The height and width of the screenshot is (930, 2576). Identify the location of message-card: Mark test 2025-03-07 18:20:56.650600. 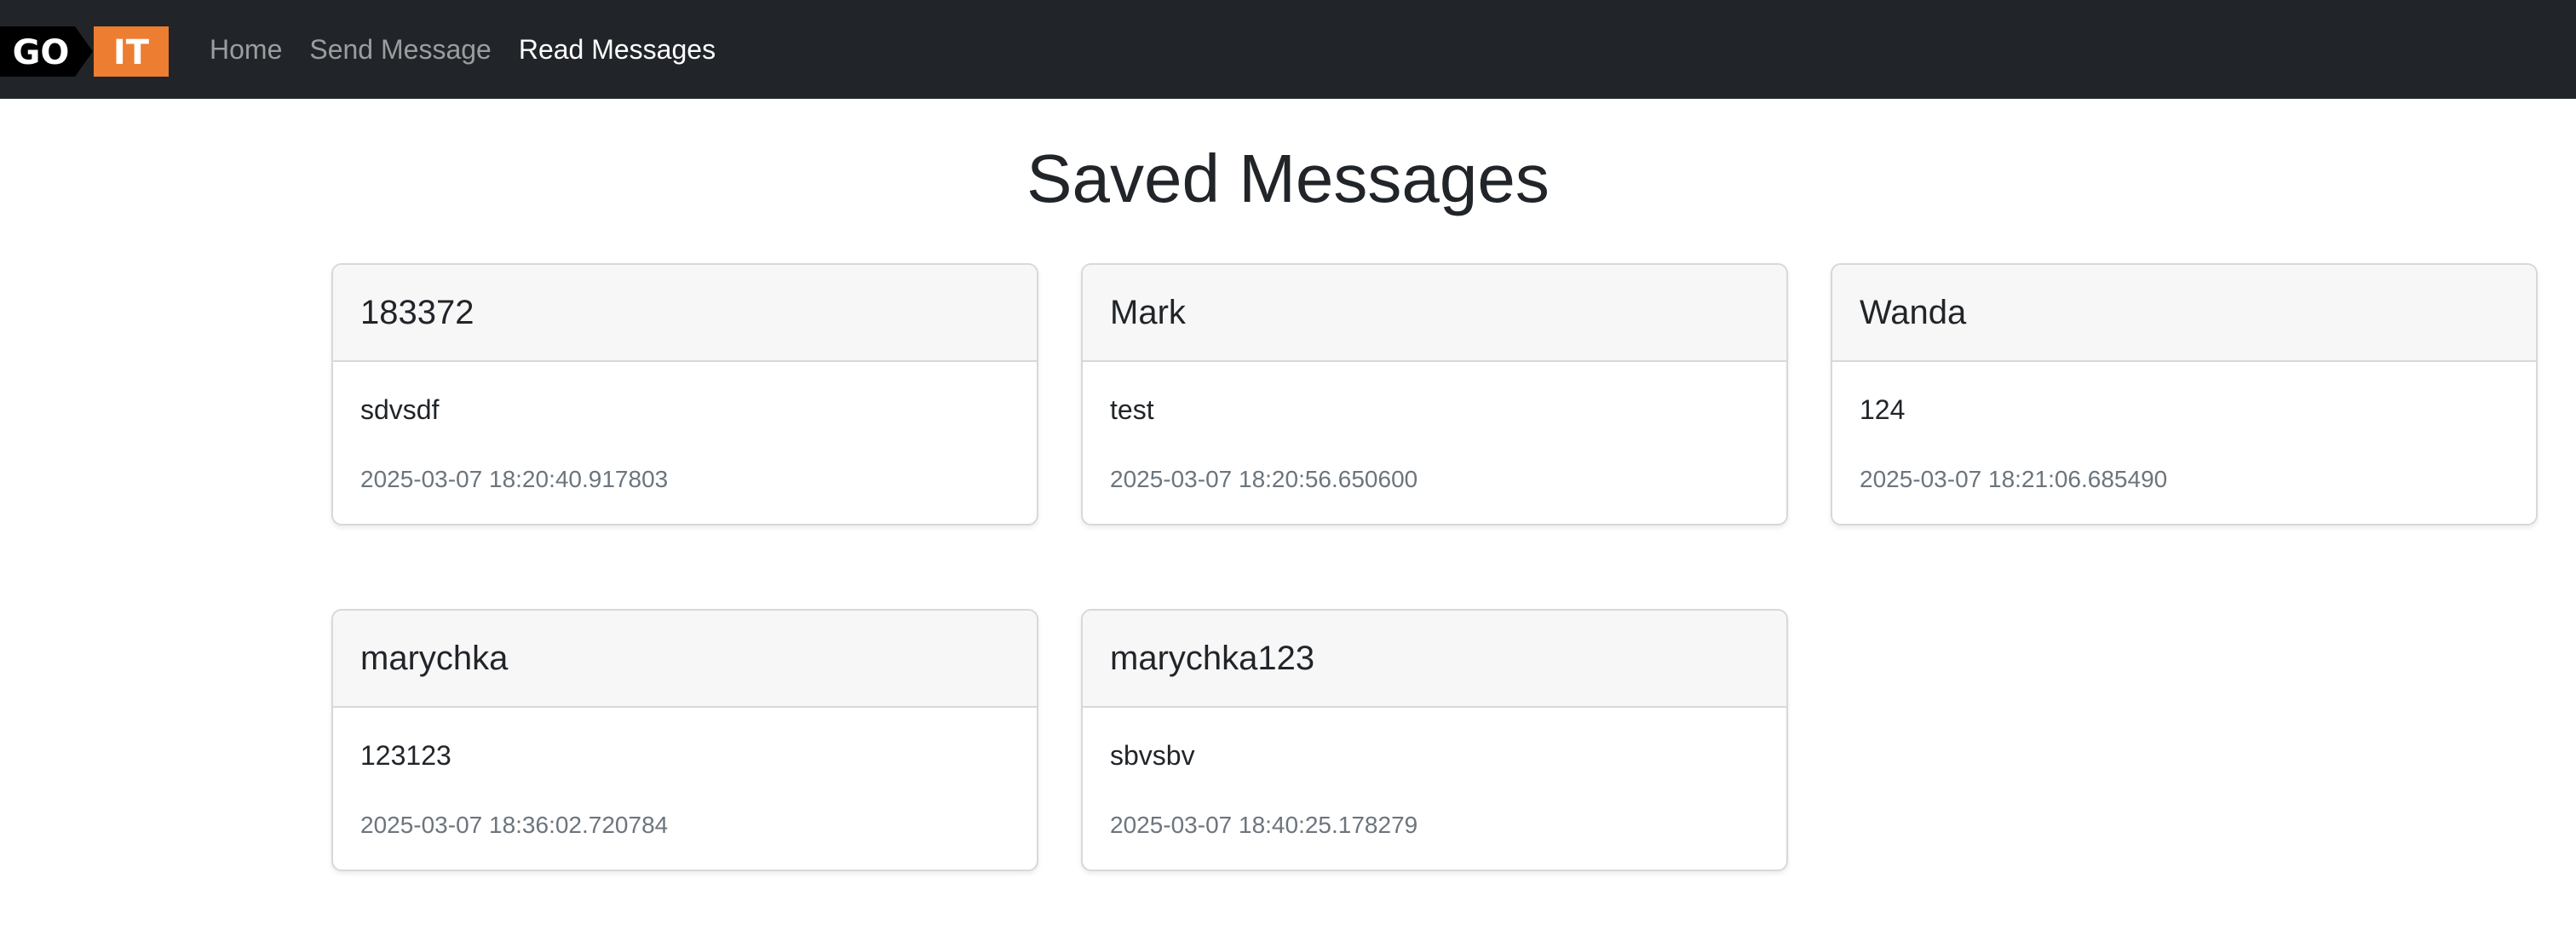
(1435, 394).